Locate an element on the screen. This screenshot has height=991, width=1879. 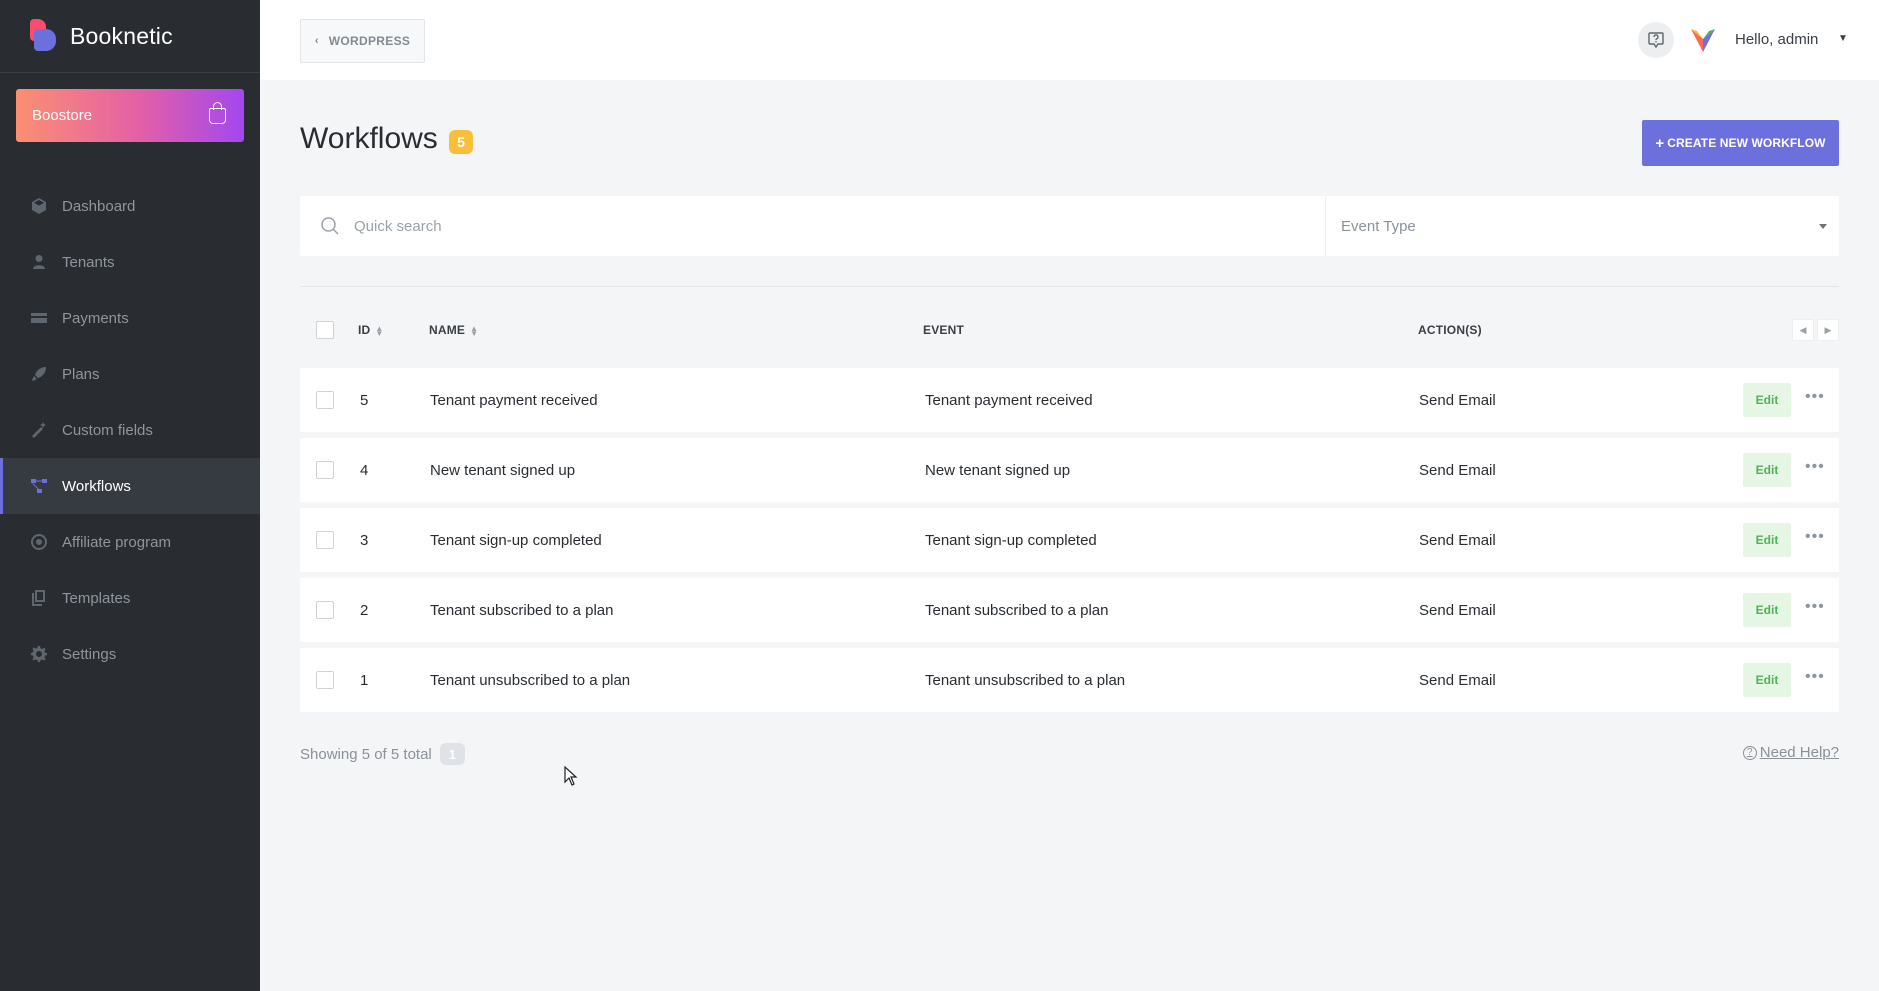
caret-down-icon is located at coordinates (1823, 226).